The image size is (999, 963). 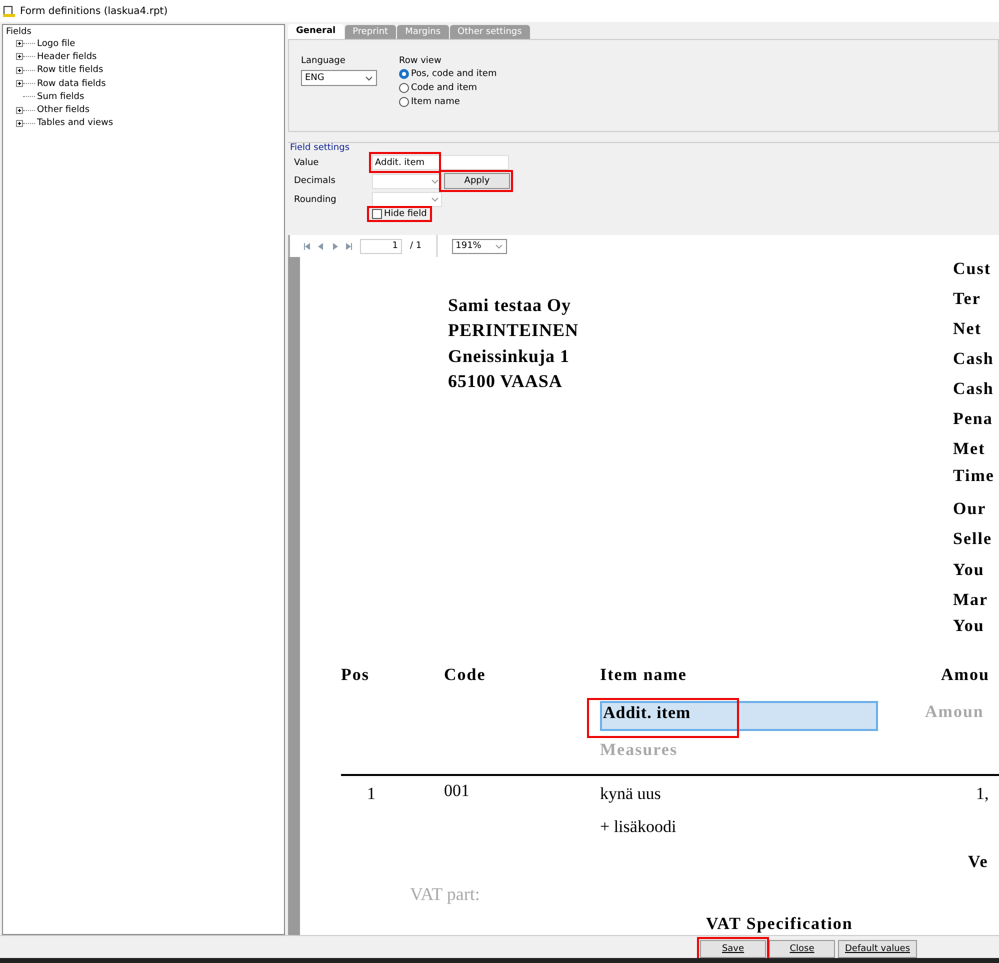 What do you see at coordinates (56, 43) in the screenshot?
I see `tree-item: Logo file` at bounding box center [56, 43].